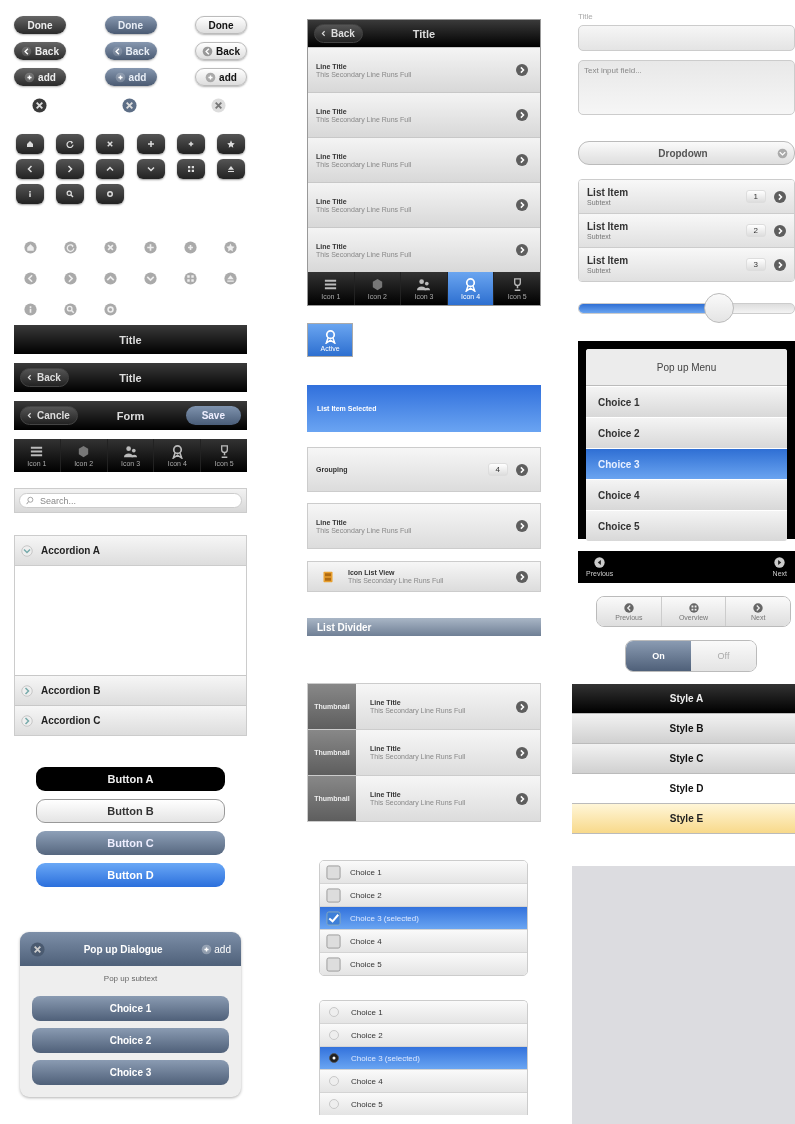 This screenshot has height=1124, width=795. I want to click on dropdown: Dropdown, so click(686, 153).